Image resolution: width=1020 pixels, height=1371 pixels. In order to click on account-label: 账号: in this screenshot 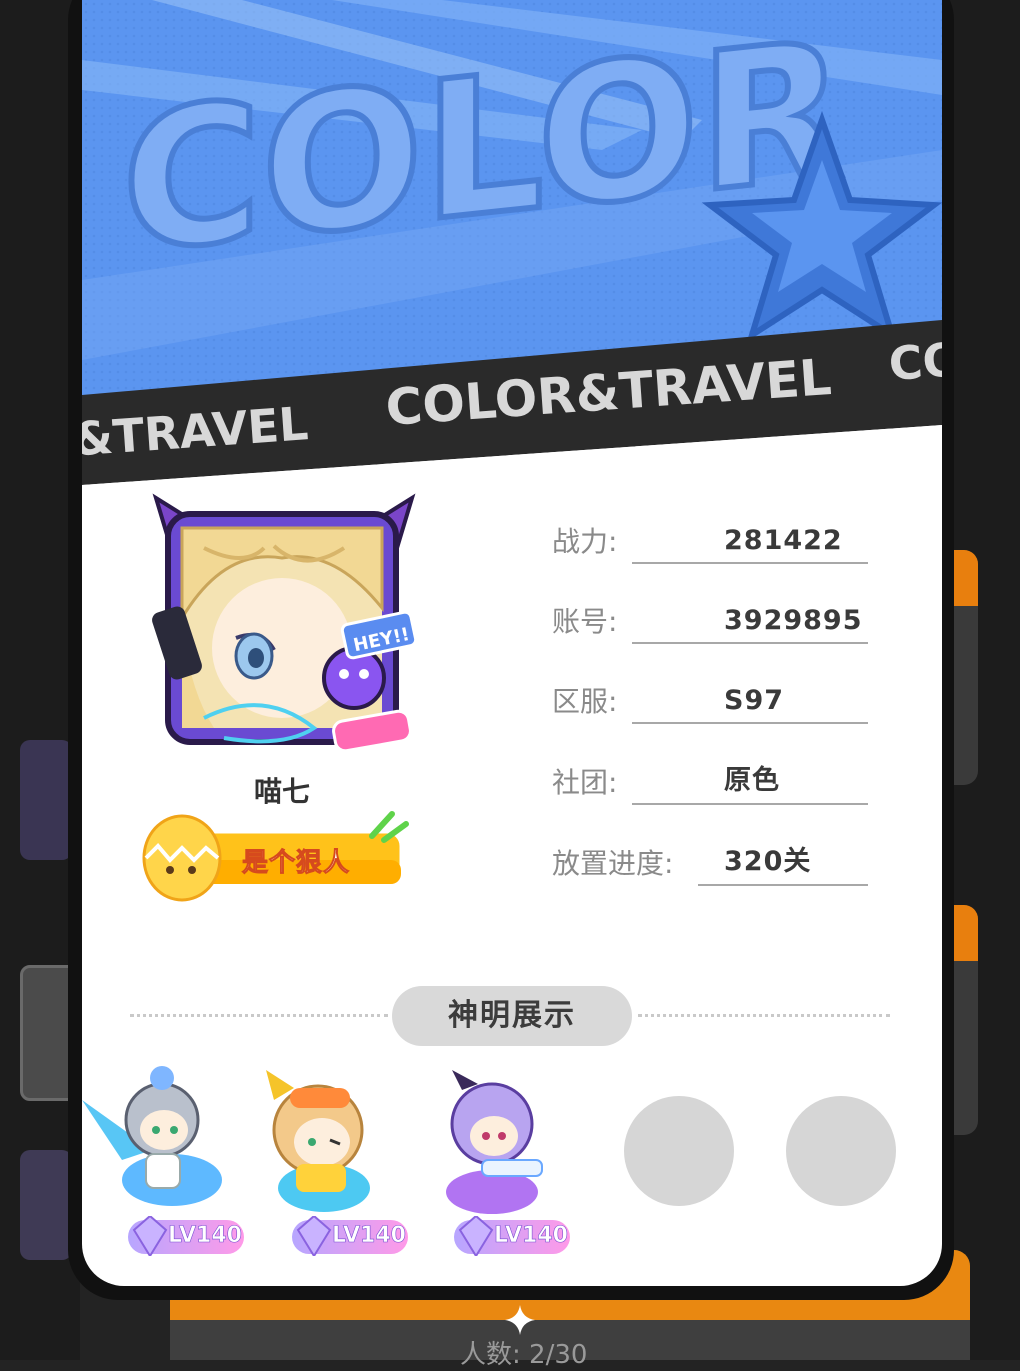, I will do `click(585, 621)`.